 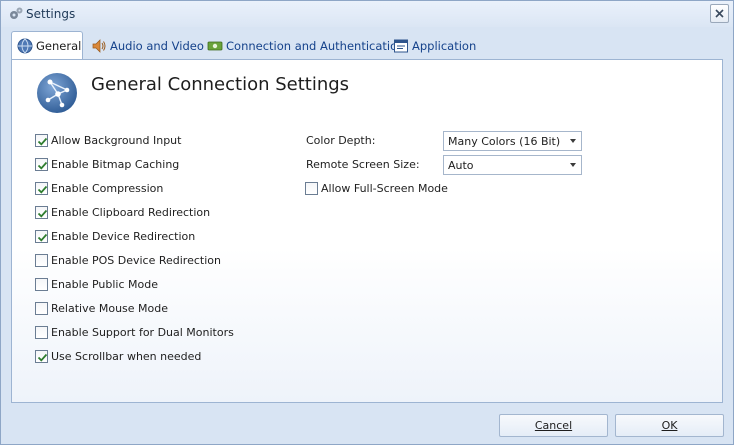 I want to click on tab-application-label: Application, so click(x=444, y=46).